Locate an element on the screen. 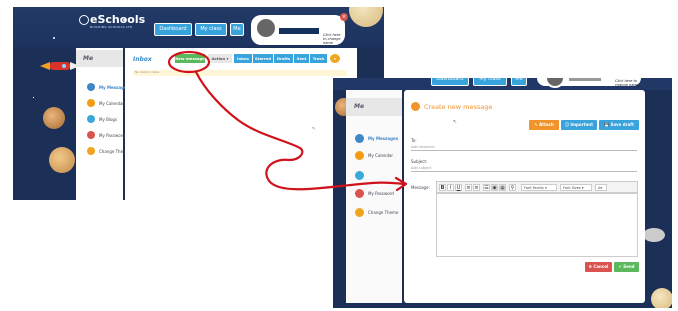 Image resolution: width=678 pixels, height=311 pixels. send-button: ✔ Send is located at coordinates (626, 267).